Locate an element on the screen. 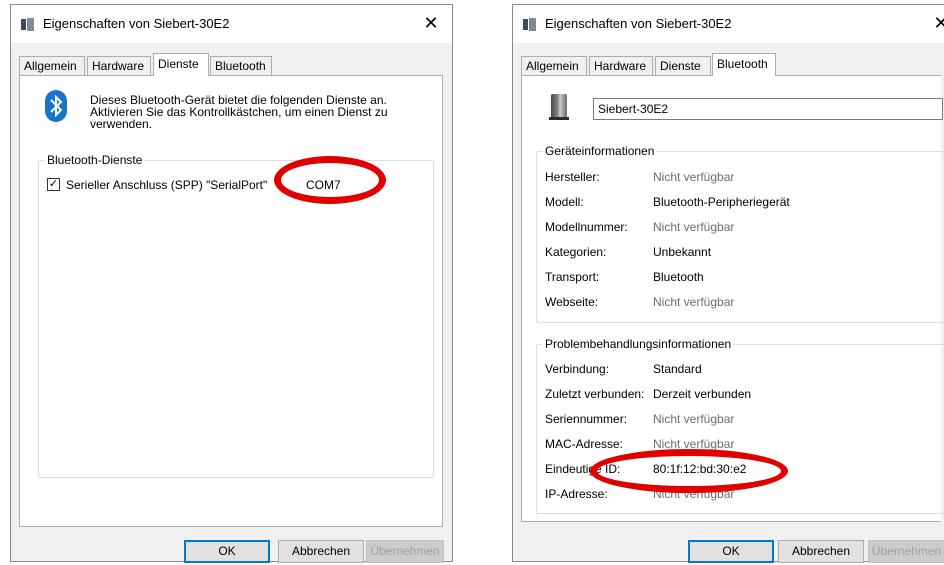 The width and height of the screenshot is (944, 565). device-name-field is located at coordinates (768, 109).